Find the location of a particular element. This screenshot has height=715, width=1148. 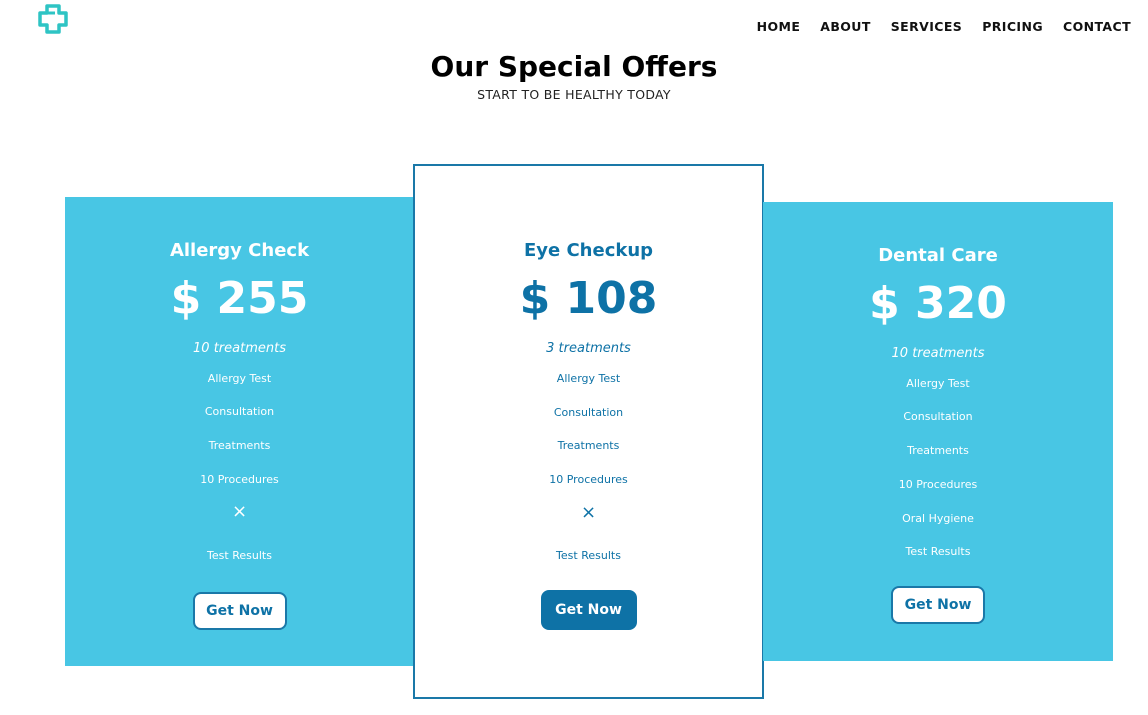

plan-name: Dental Care is located at coordinates (938, 255).